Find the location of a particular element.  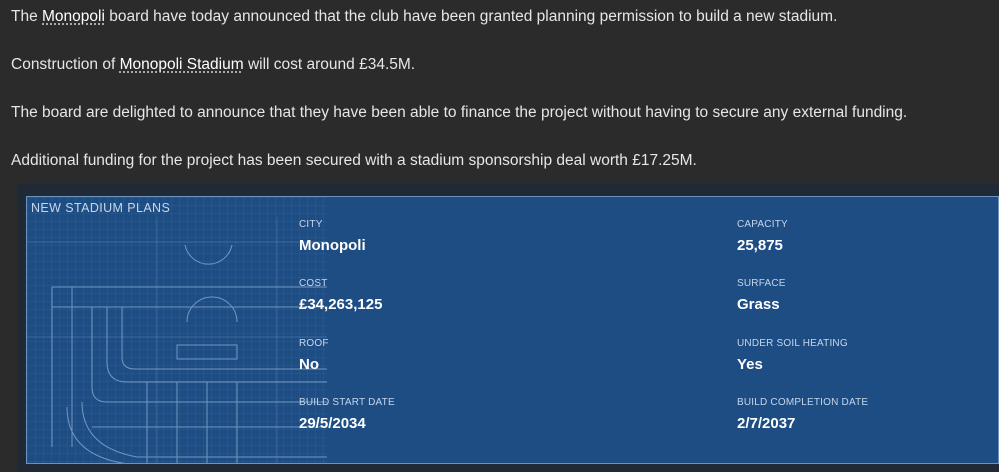

field-label: BUILD COMPLETION DATE is located at coordinates (803, 402).